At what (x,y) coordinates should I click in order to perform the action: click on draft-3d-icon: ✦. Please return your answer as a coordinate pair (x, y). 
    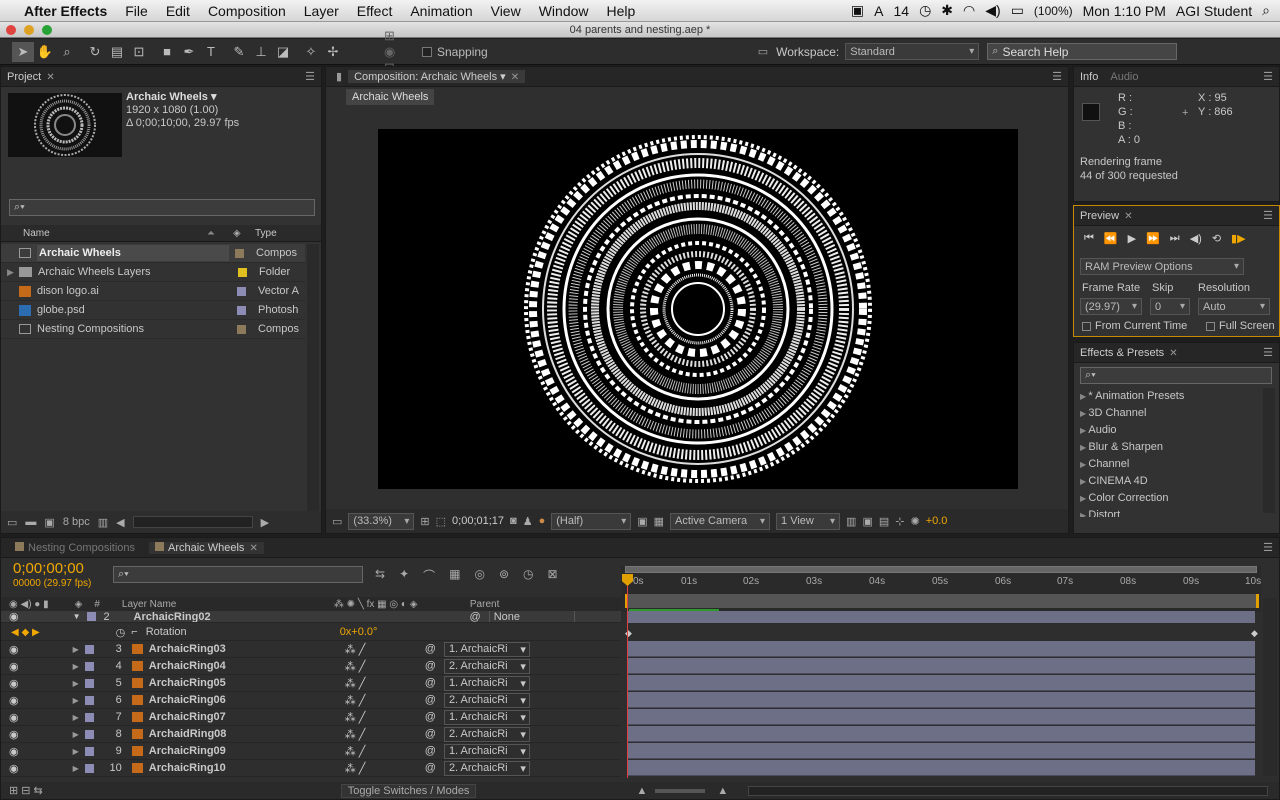
    Looking at the image, I should click on (404, 575).